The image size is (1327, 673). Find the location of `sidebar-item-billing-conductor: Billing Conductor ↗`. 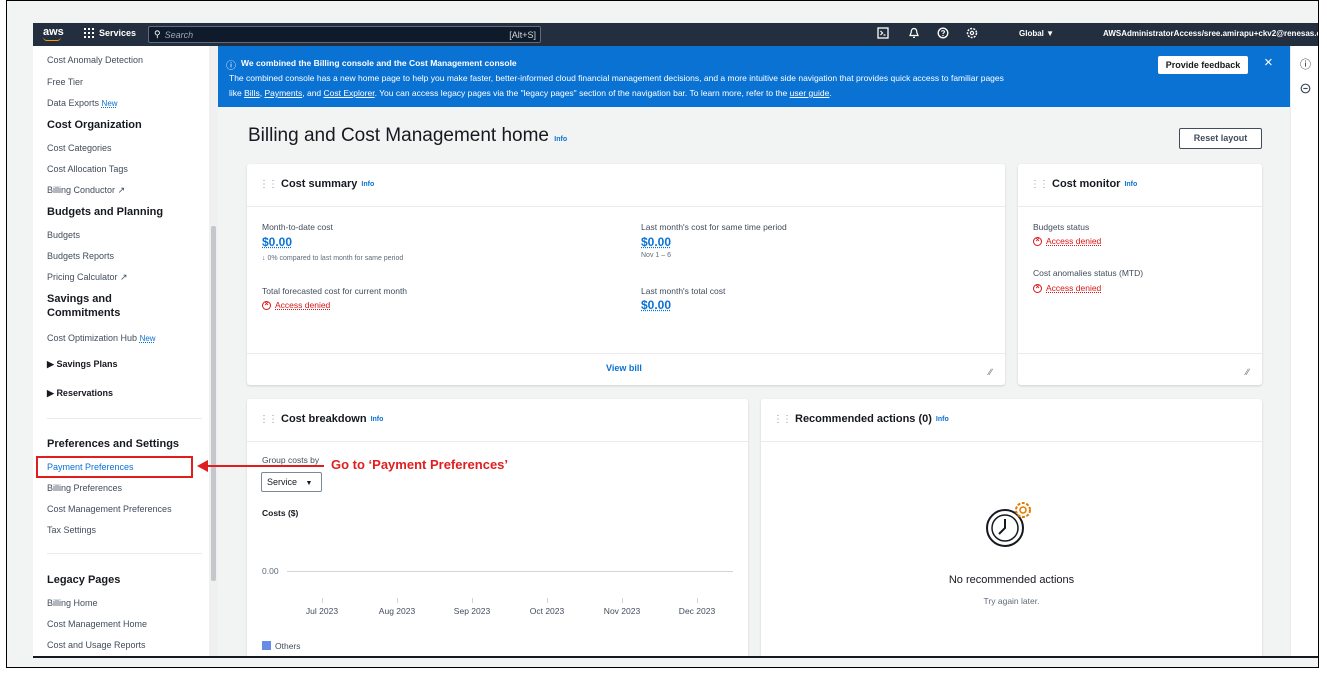

sidebar-item-billing-conductor: Billing Conductor ↗ is located at coordinates (86, 190).